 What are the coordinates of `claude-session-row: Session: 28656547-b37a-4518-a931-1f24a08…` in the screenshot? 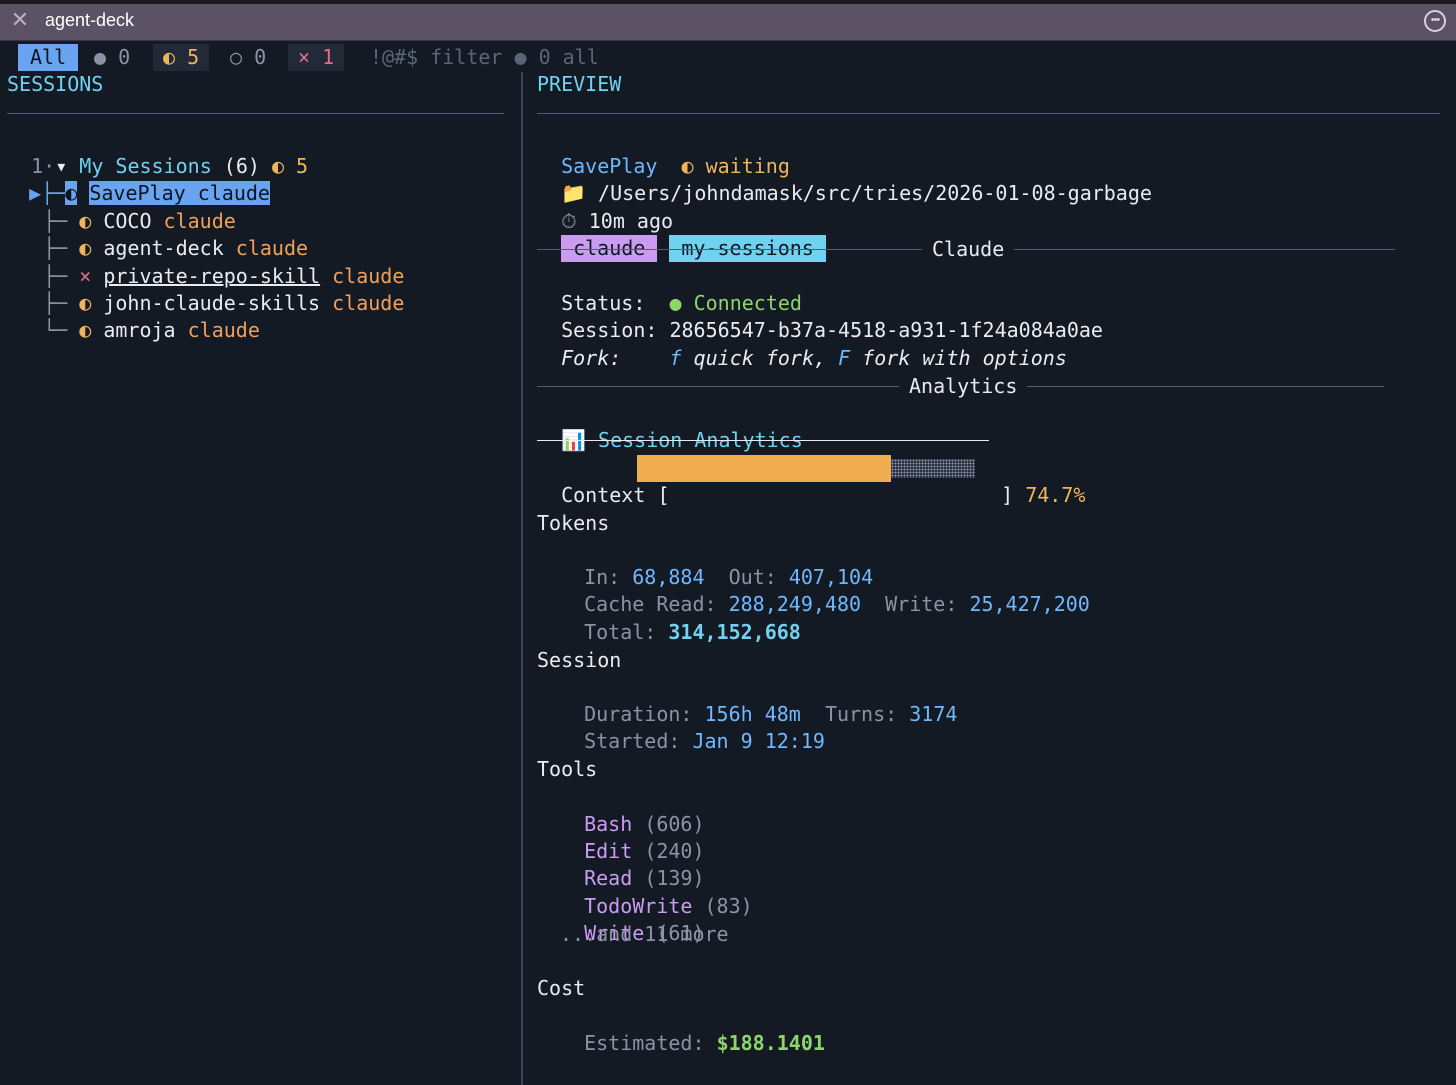 It's located at (820, 316).